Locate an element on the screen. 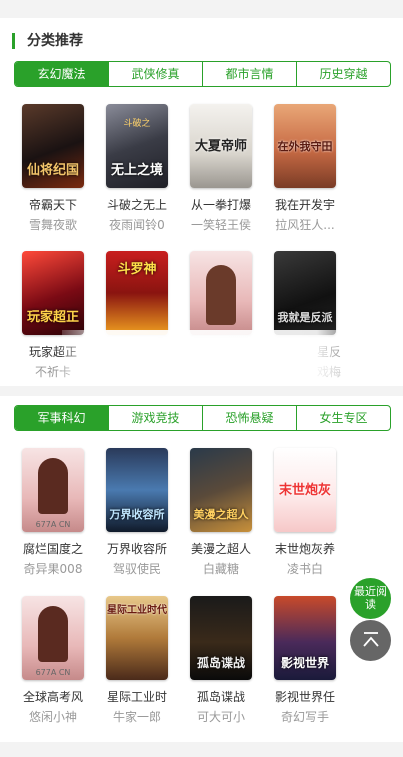 This screenshot has width=403, height=757. book-cover: 星际工业时代 is located at coordinates (137, 638).